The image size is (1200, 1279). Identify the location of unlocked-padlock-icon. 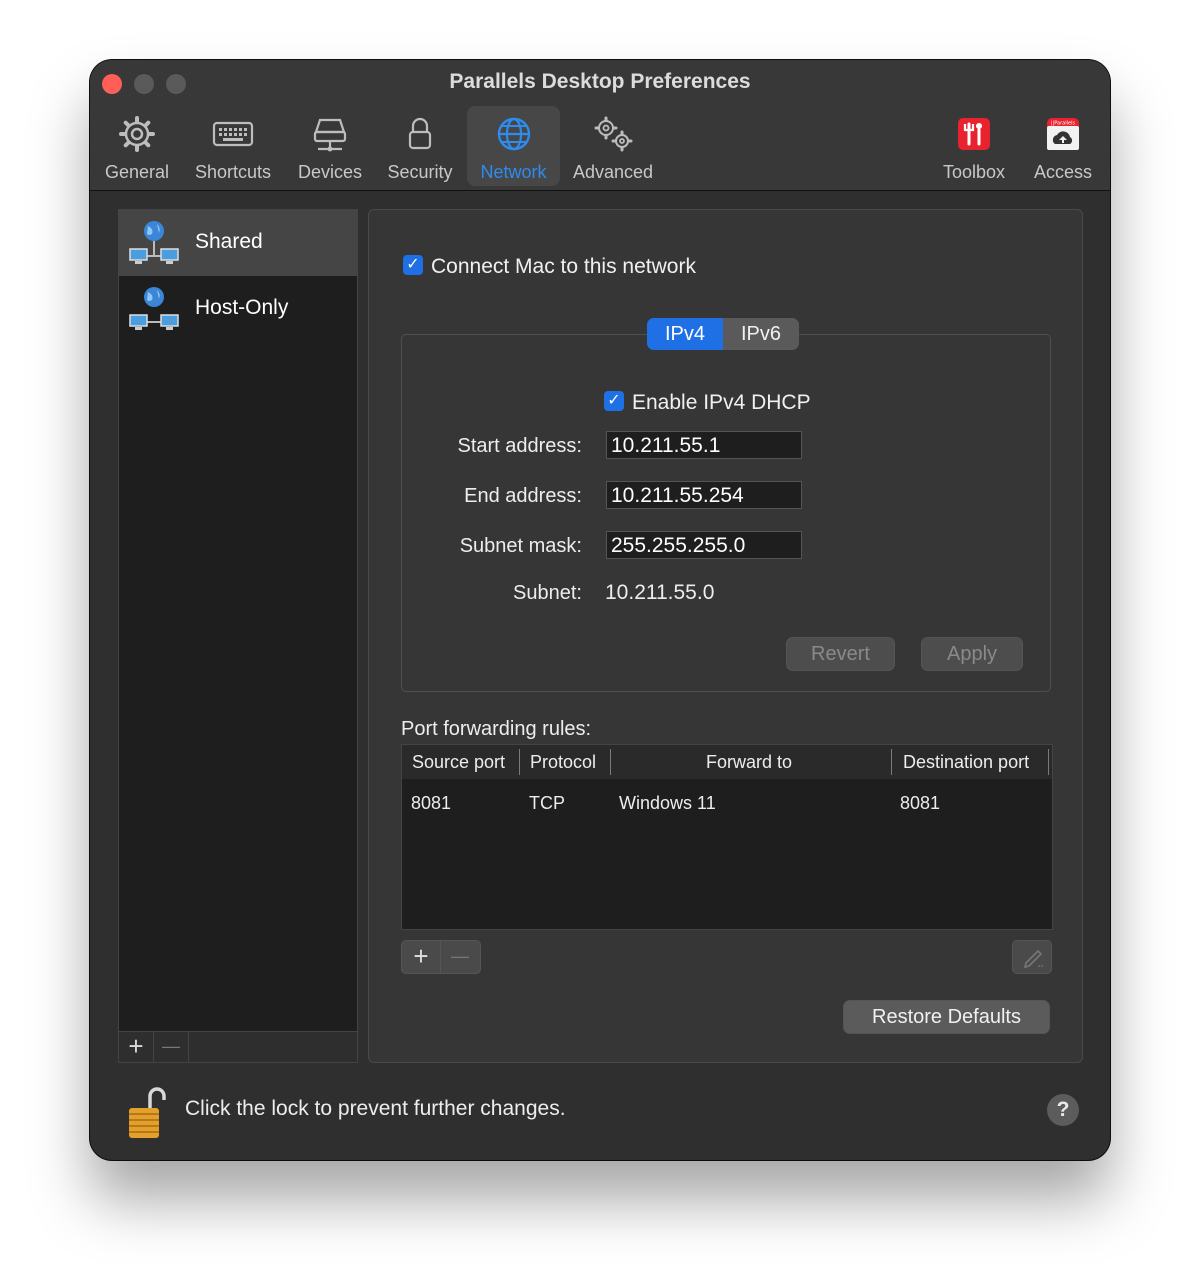
(148, 1114).